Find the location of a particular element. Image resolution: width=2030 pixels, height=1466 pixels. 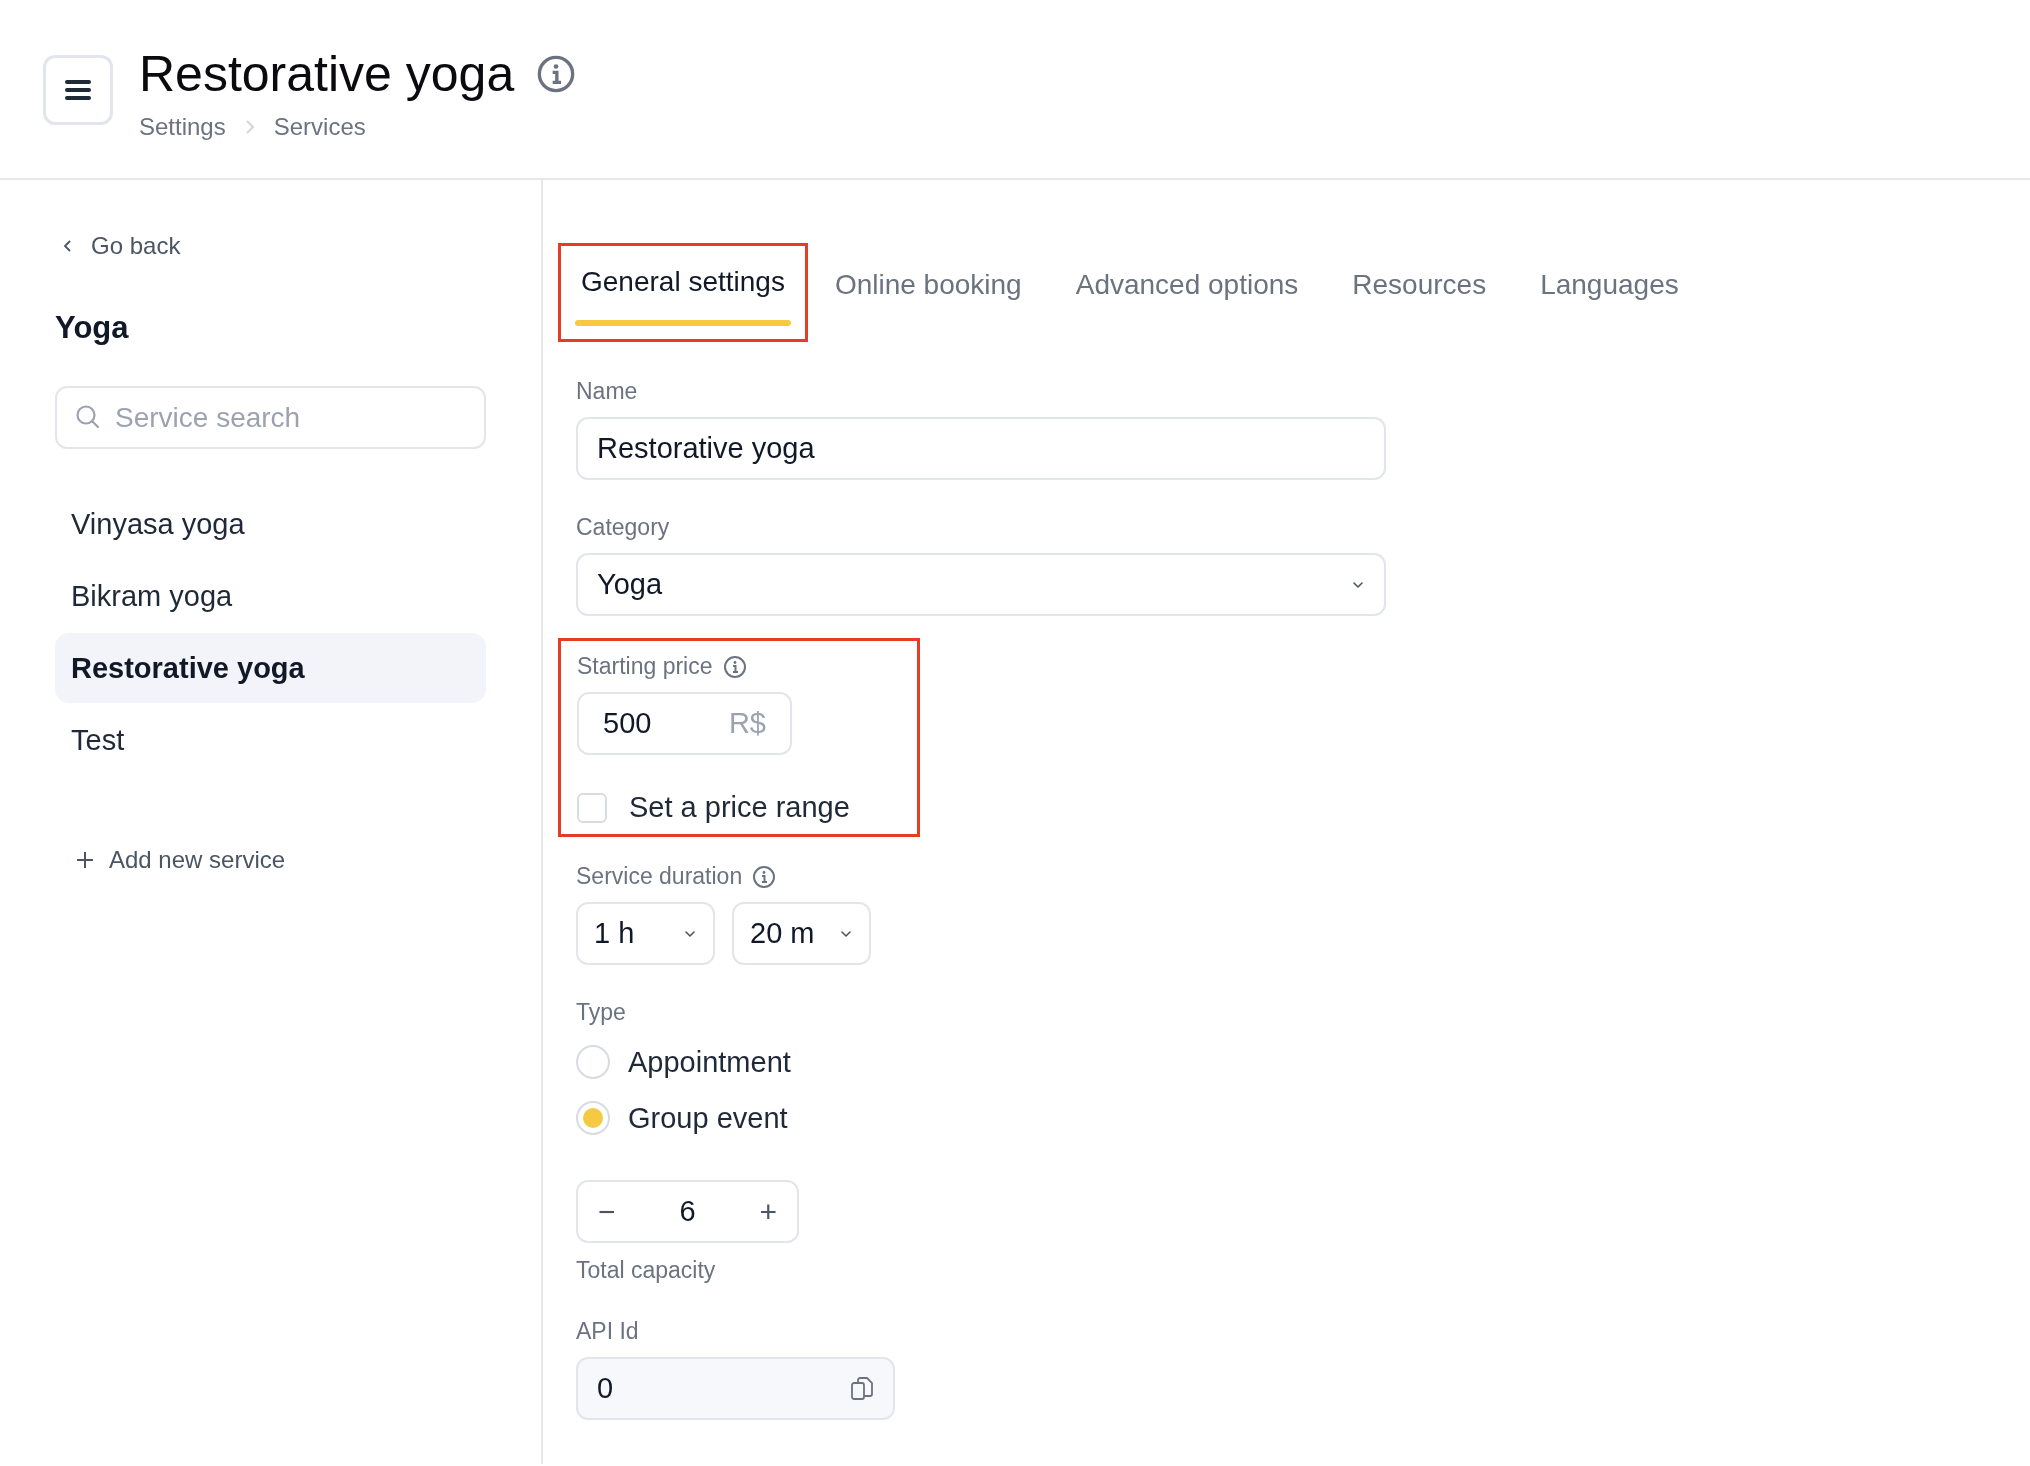

increment-button: + is located at coordinates (768, 1211).